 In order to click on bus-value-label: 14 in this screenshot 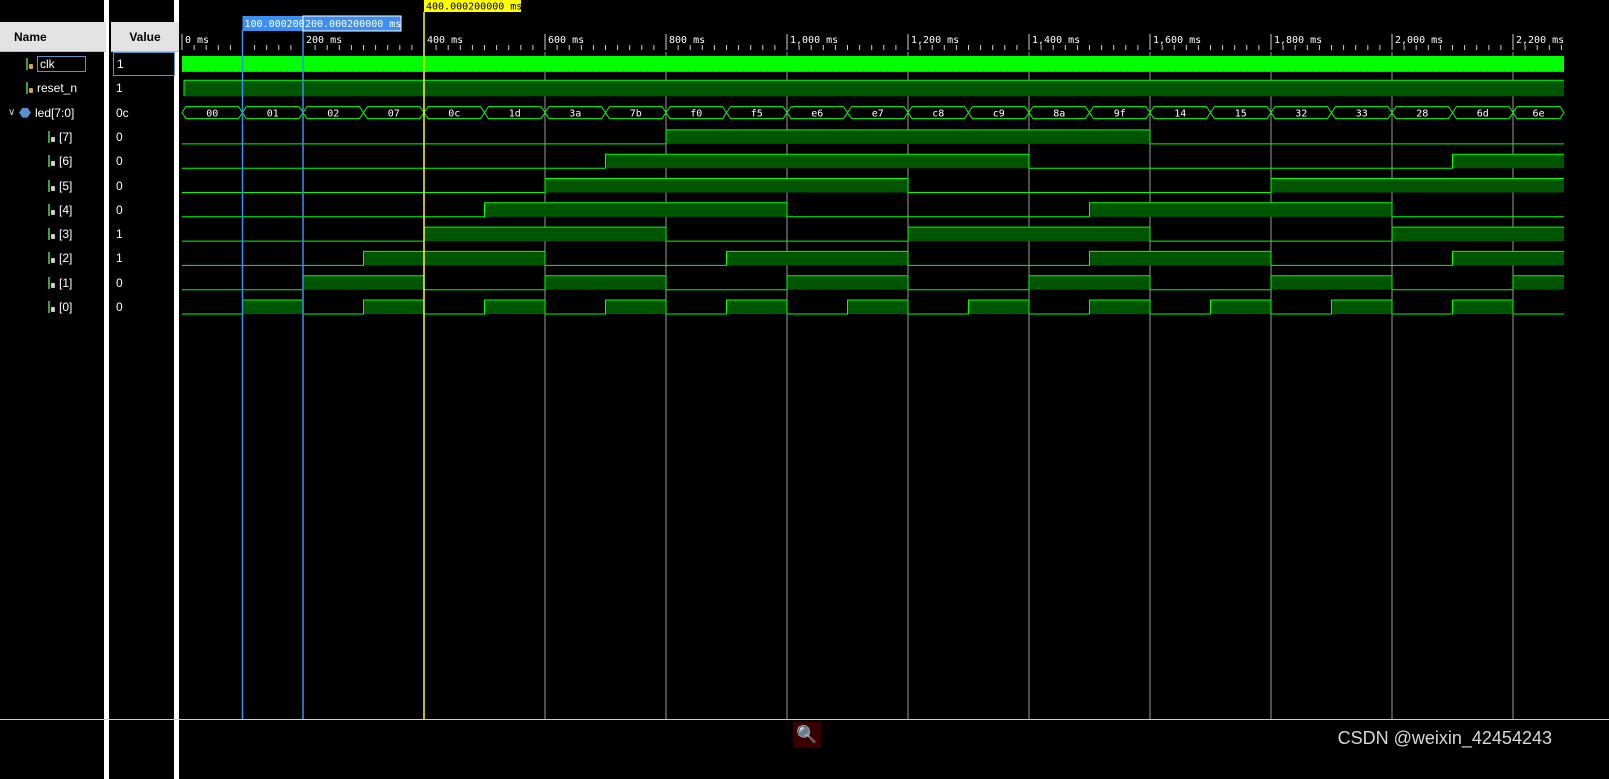, I will do `click(1180, 114)`.